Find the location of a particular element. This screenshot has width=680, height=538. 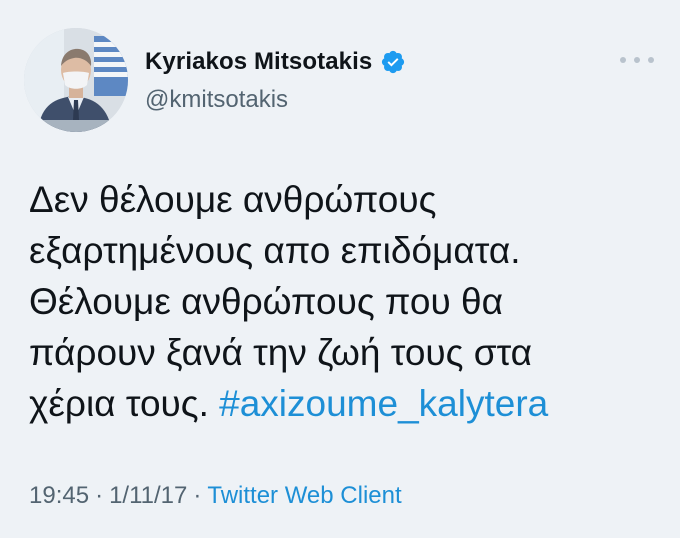

tweet-line: Θέλουμε ανθρώπους που θα is located at coordinates (266, 301).